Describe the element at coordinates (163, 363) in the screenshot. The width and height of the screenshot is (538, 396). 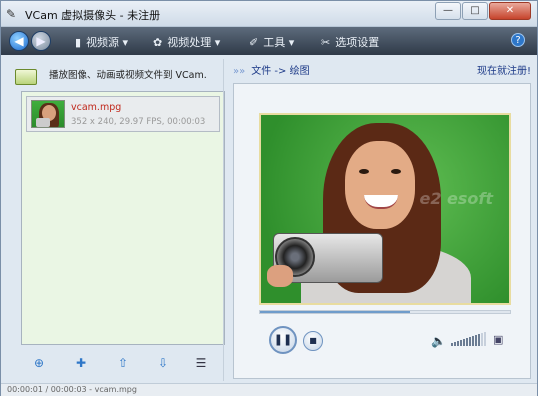
I see `move-down-icon: ⇩` at that location.